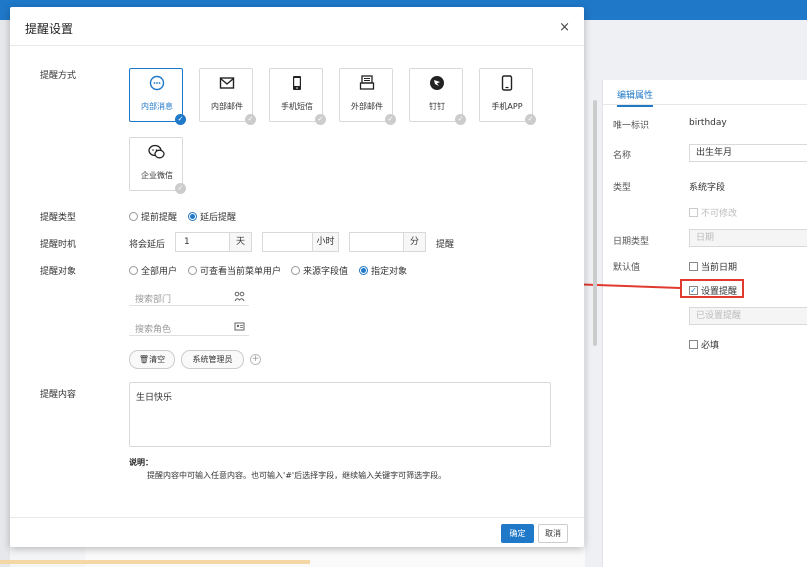 This screenshot has height=567, width=807. Describe the element at coordinates (159, 272) in the screenshot. I see `radio-label: 全部用户` at that location.